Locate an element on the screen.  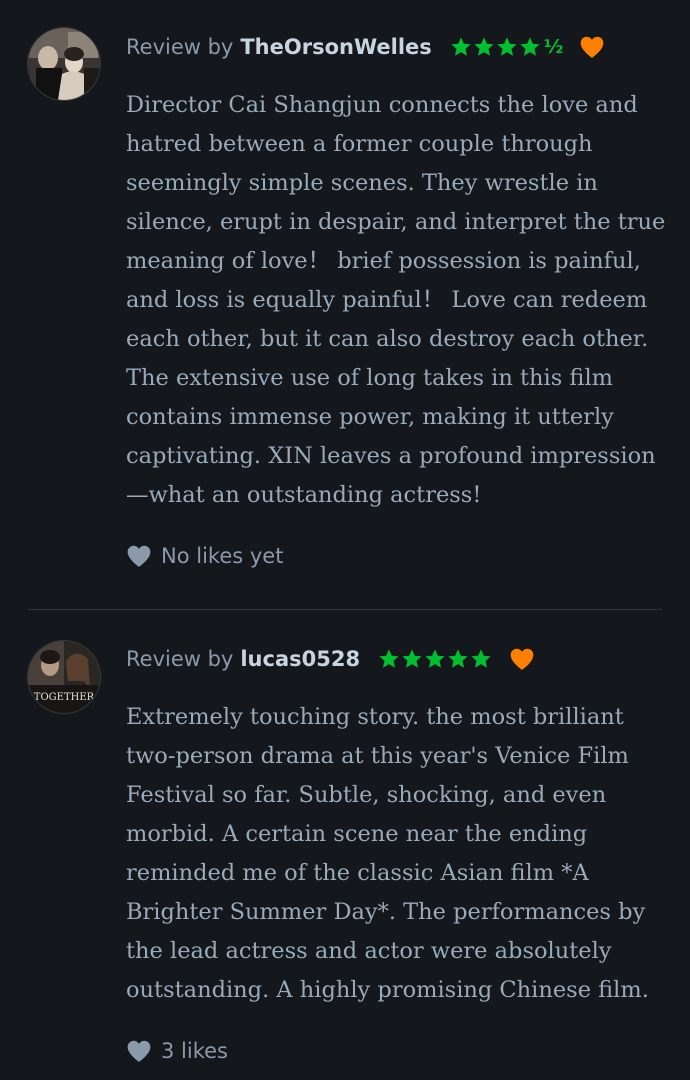
like-button: 3 likes is located at coordinates (177, 1051).